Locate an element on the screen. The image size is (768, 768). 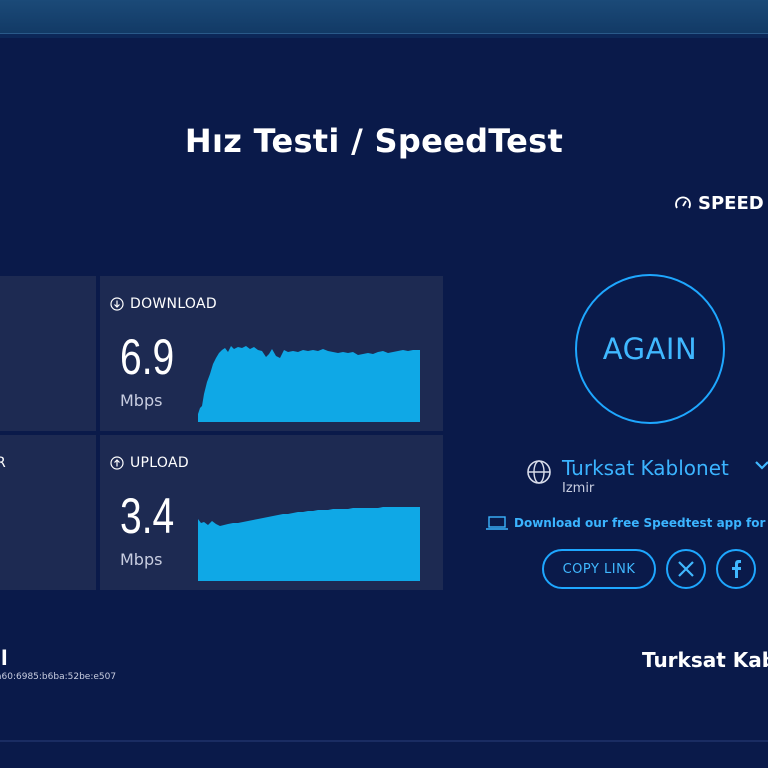
bottom-divider is located at coordinates (384, 741).